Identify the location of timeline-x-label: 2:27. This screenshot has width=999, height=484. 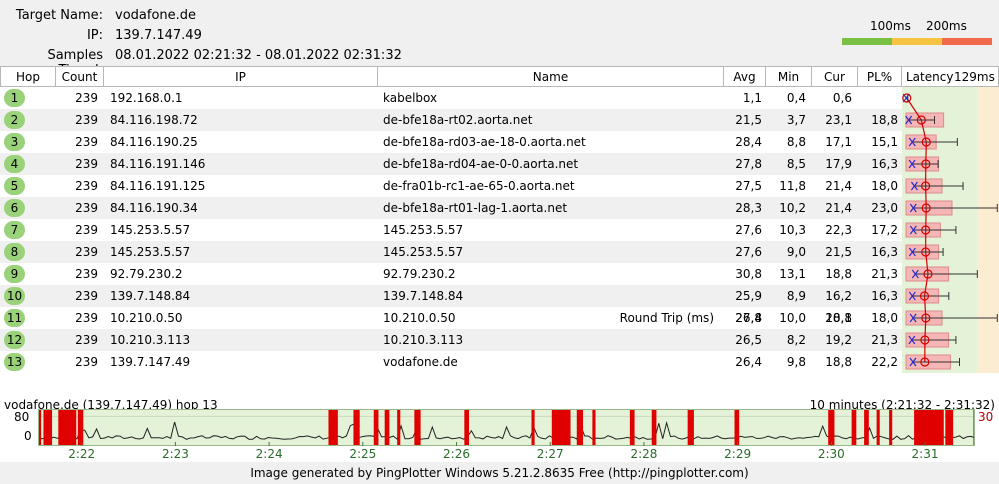
(550, 454).